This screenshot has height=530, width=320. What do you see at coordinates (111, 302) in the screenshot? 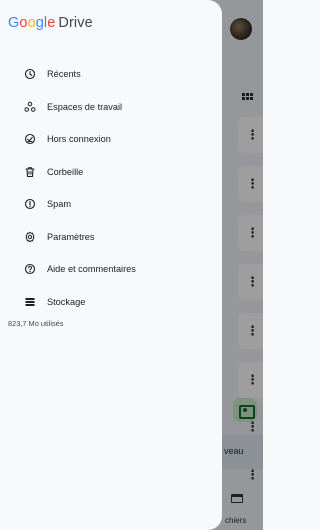
I see `drawer-item-storage: Stockage` at bounding box center [111, 302].